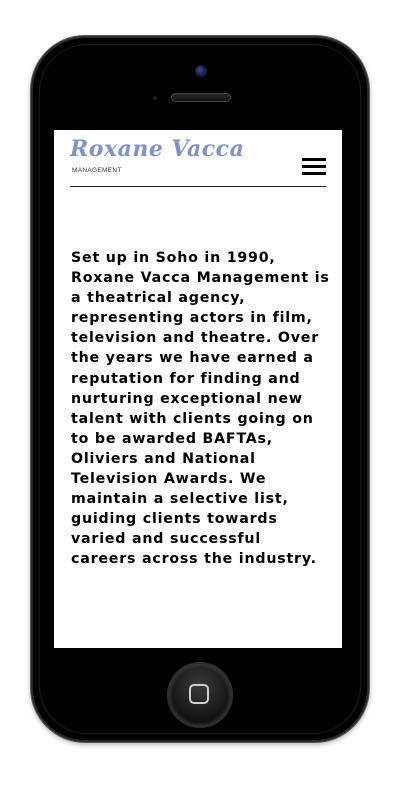 Image resolution: width=400 pixels, height=800 pixels. I want to click on hamburger-menu-icon, so click(314, 167).